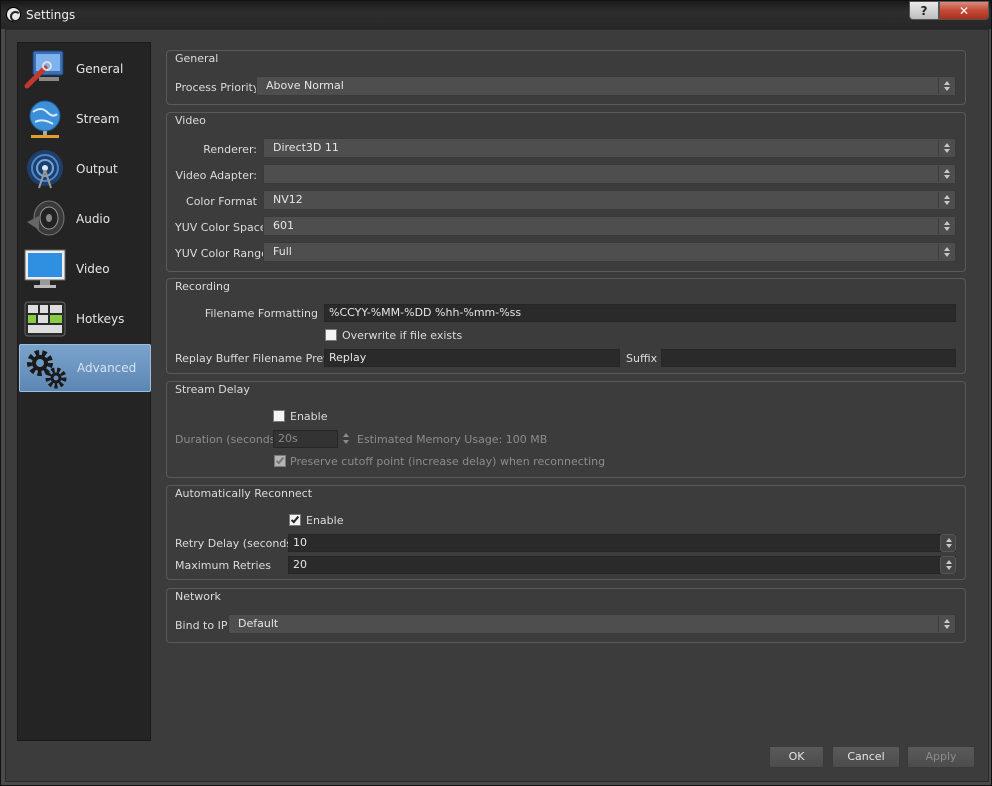  Describe the element at coordinates (198, 596) in the screenshot. I see `group-title: Network` at that location.